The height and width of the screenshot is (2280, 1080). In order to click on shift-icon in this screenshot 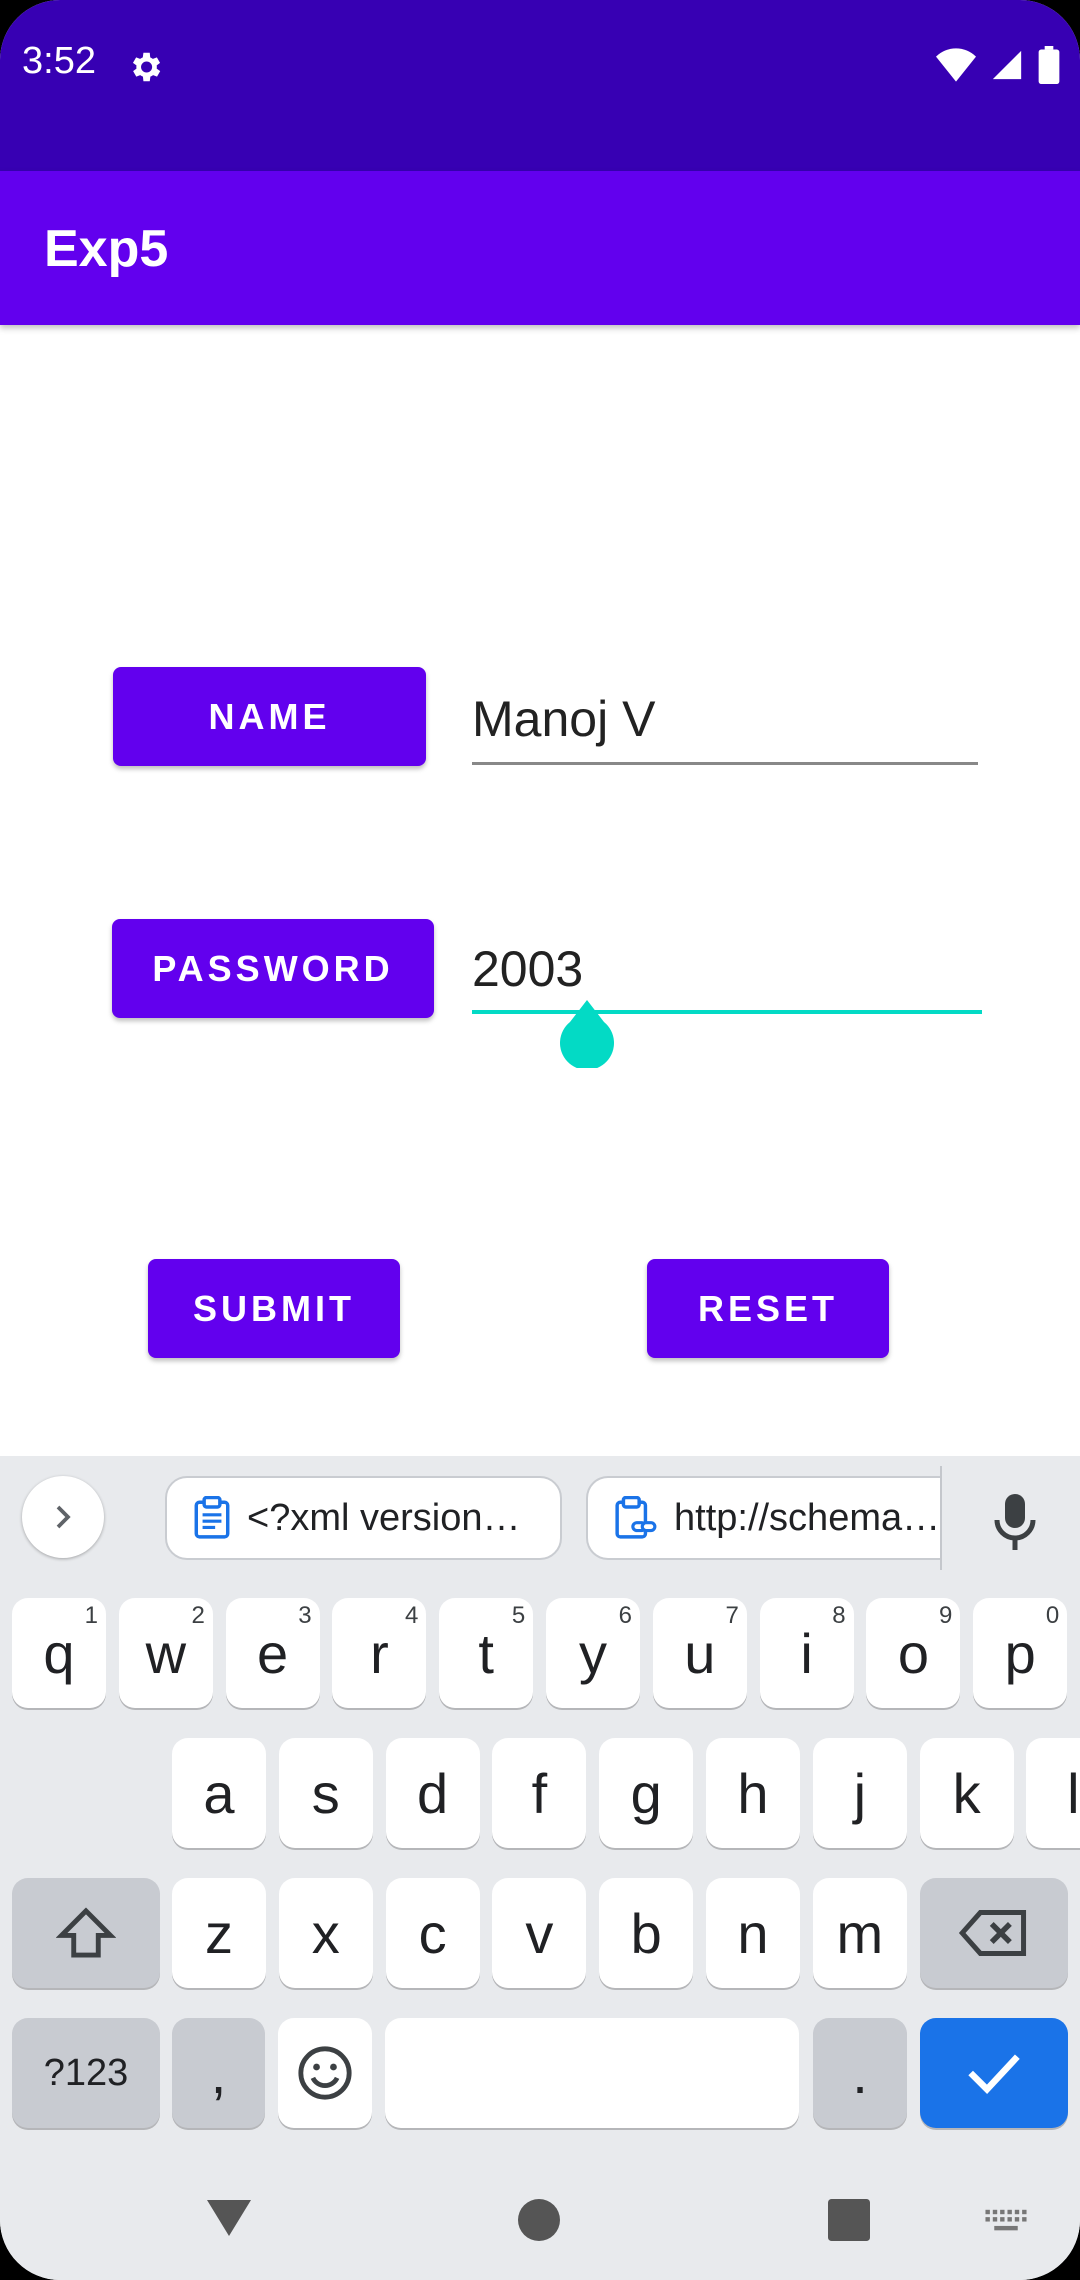, I will do `click(86, 1932)`.